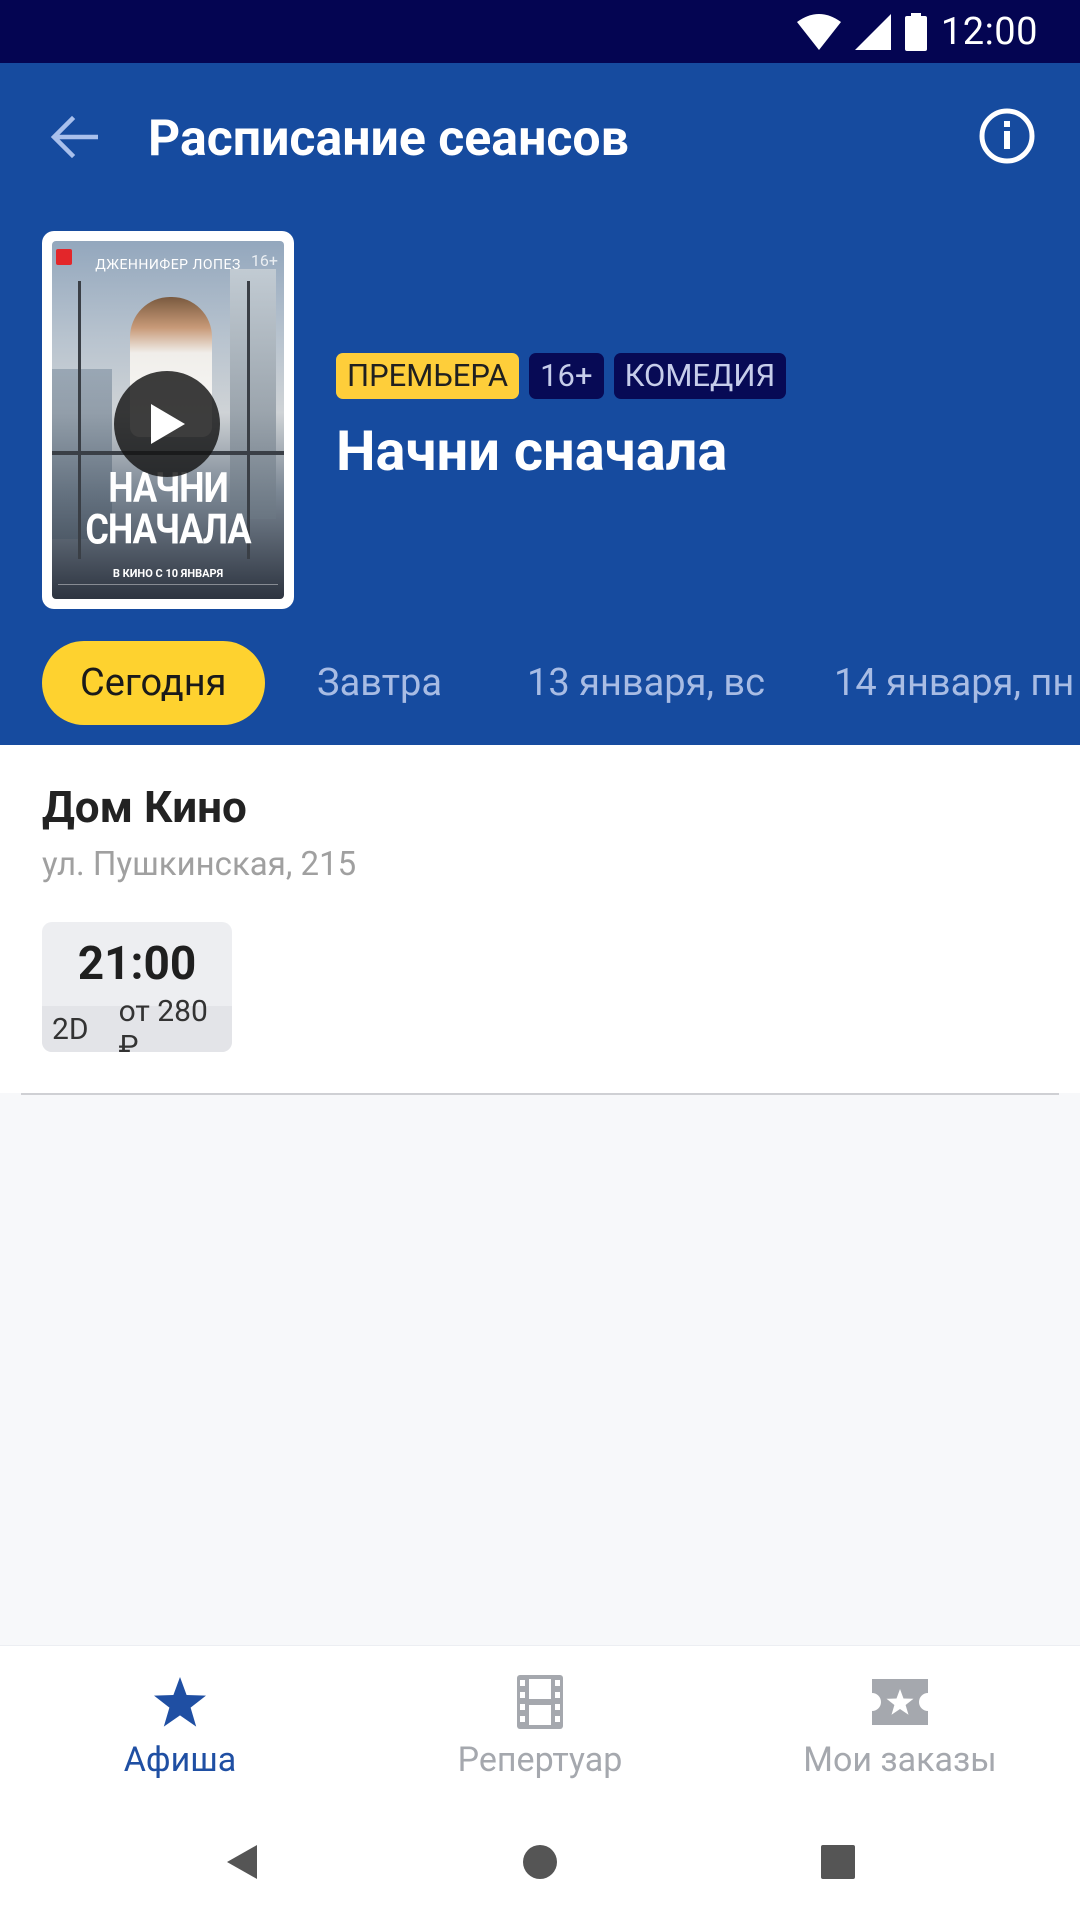 This screenshot has height=1920, width=1080. What do you see at coordinates (872, 32) in the screenshot?
I see `signal-icon` at bounding box center [872, 32].